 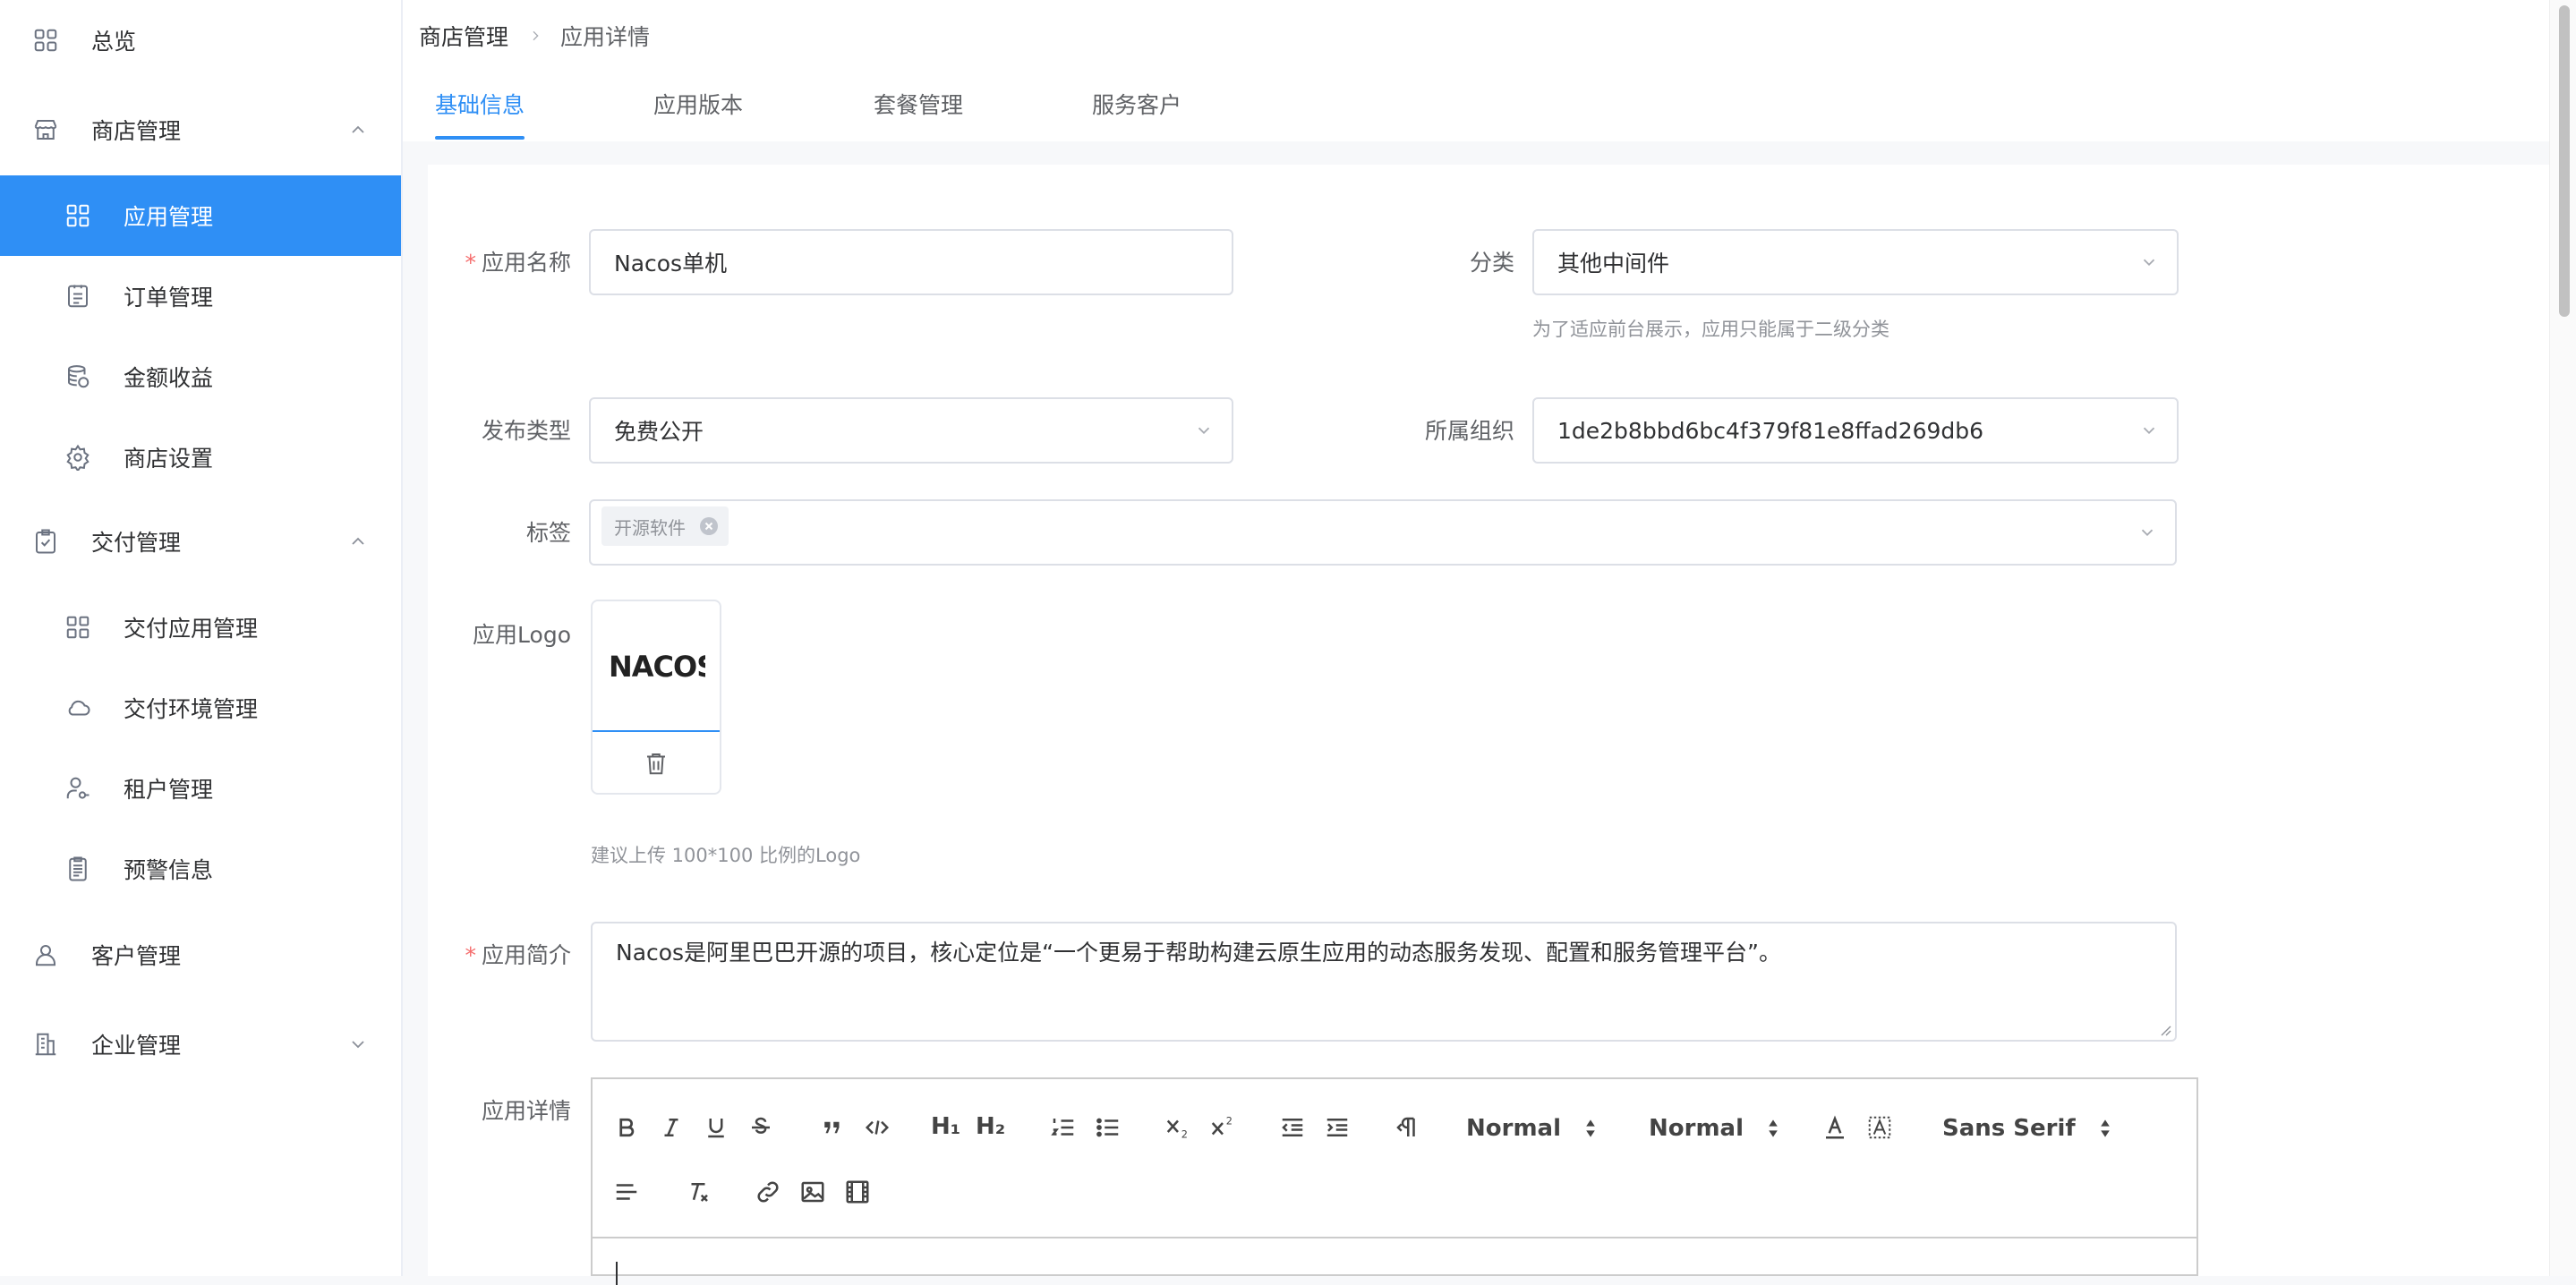 What do you see at coordinates (709, 526) in the screenshot?
I see `close-circle-icon` at bounding box center [709, 526].